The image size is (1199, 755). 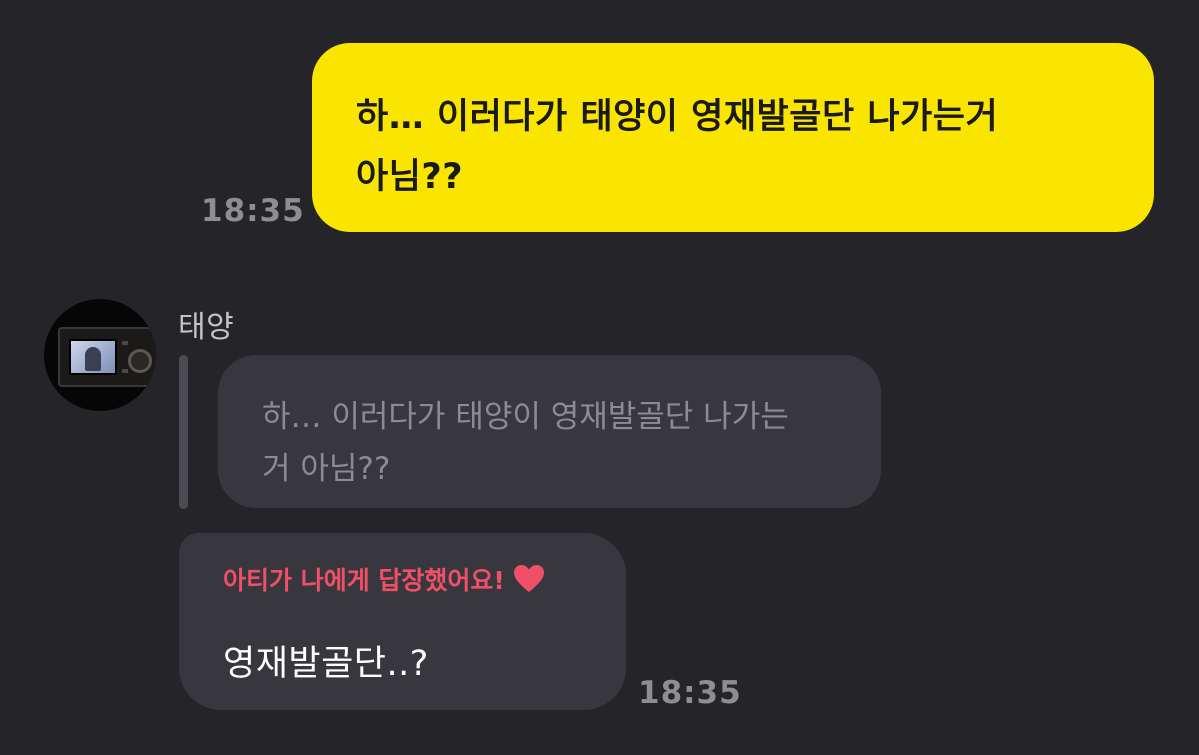 What do you see at coordinates (107, 357) in the screenshot?
I see `camera-photo-avatar-icon` at bounding box center [107, 357].